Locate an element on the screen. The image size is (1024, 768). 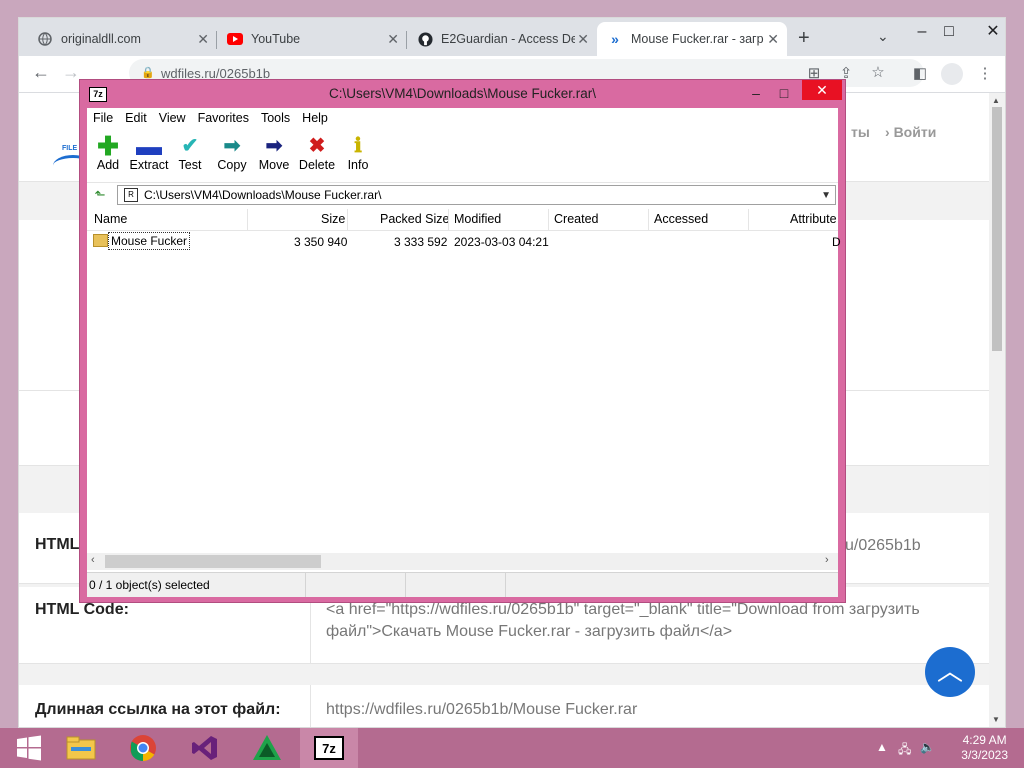
chevron-down-icon: ▼ is located at coordinates (826, 196).